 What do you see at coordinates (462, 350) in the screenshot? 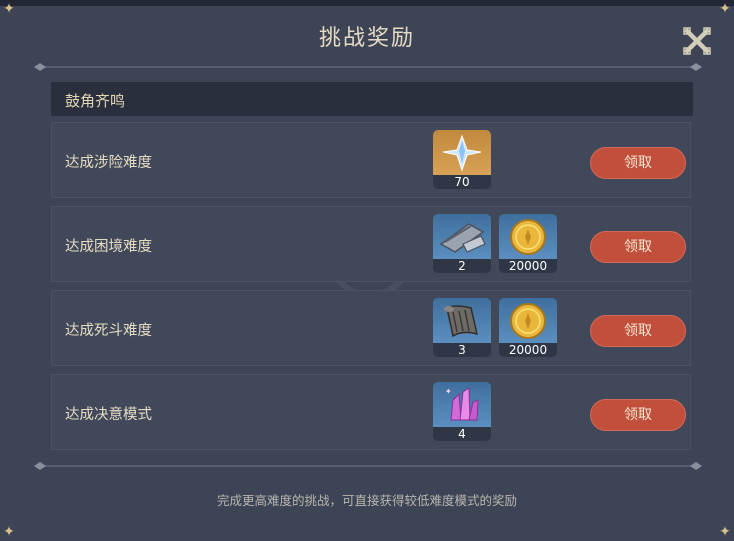
I see `reward-count: 3` at bounding box center [462, 350].